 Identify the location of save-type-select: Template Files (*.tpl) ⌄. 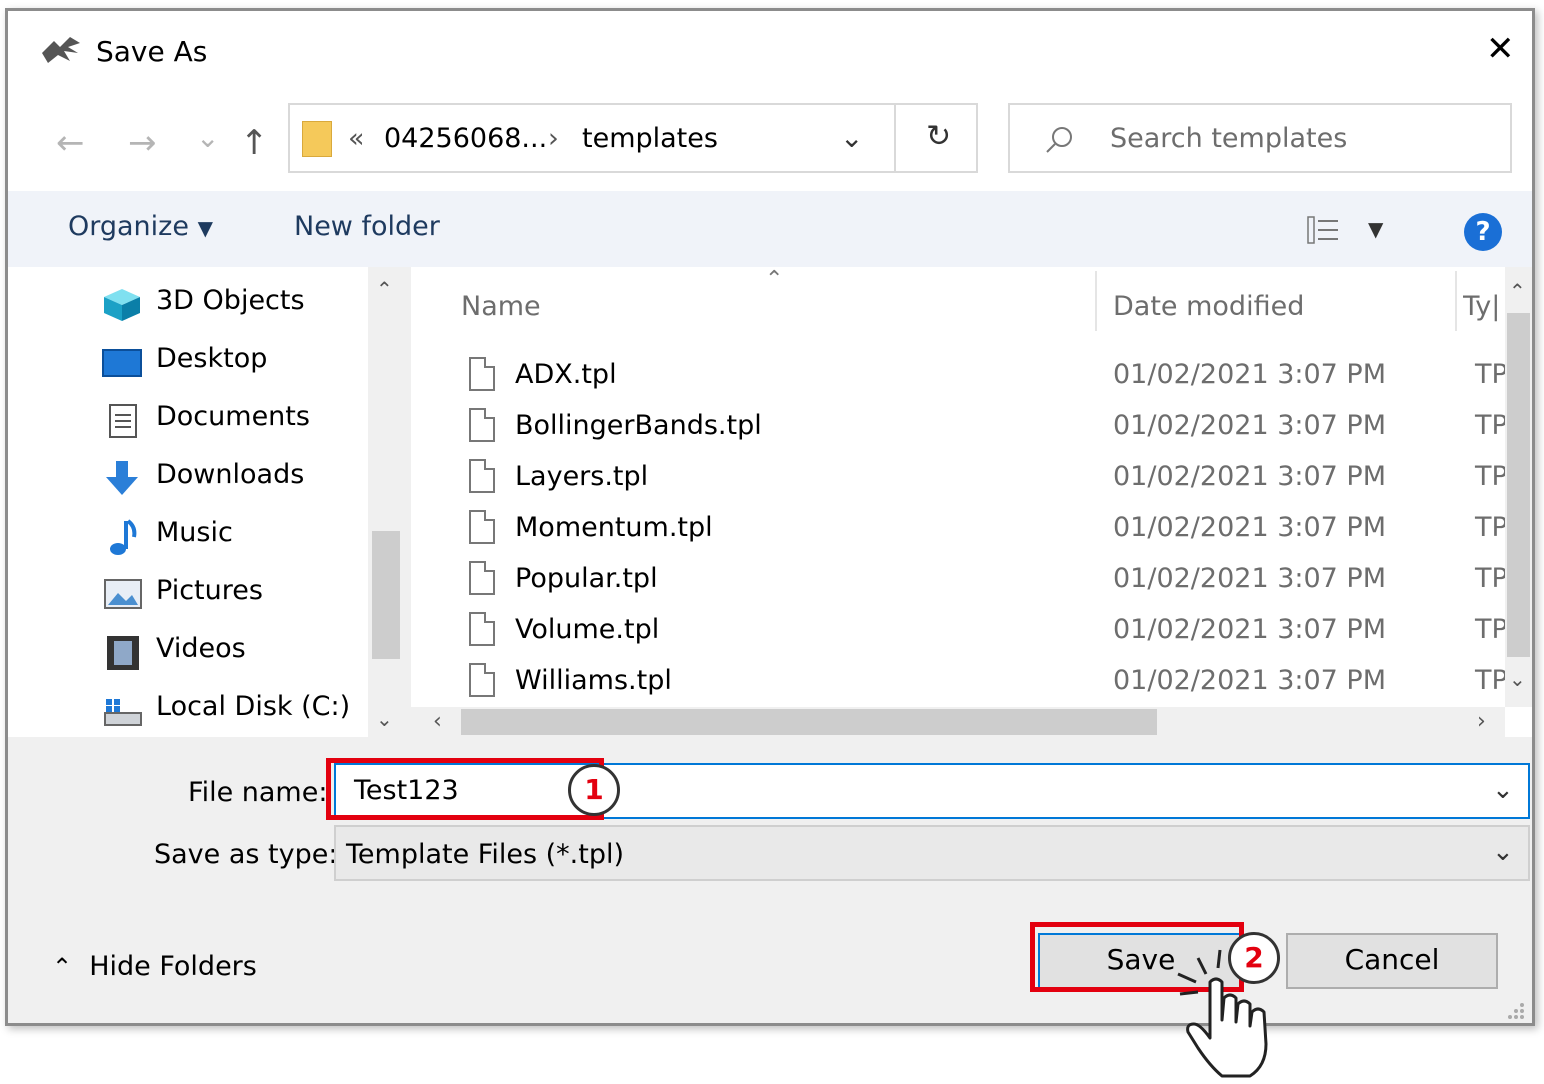
(932, 853).